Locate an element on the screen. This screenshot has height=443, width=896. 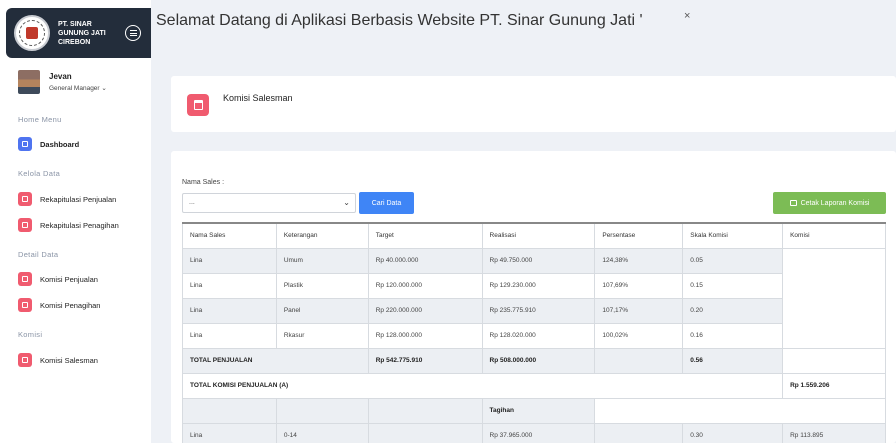
column-header: Skala Komisi is located at coordinates (733, 235).